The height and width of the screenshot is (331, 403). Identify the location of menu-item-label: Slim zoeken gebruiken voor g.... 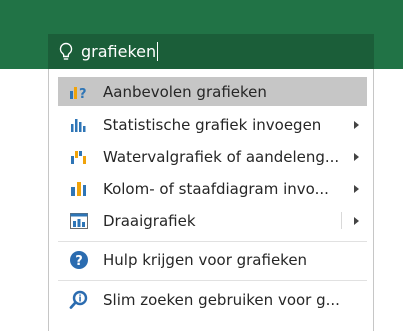
(221, 299).